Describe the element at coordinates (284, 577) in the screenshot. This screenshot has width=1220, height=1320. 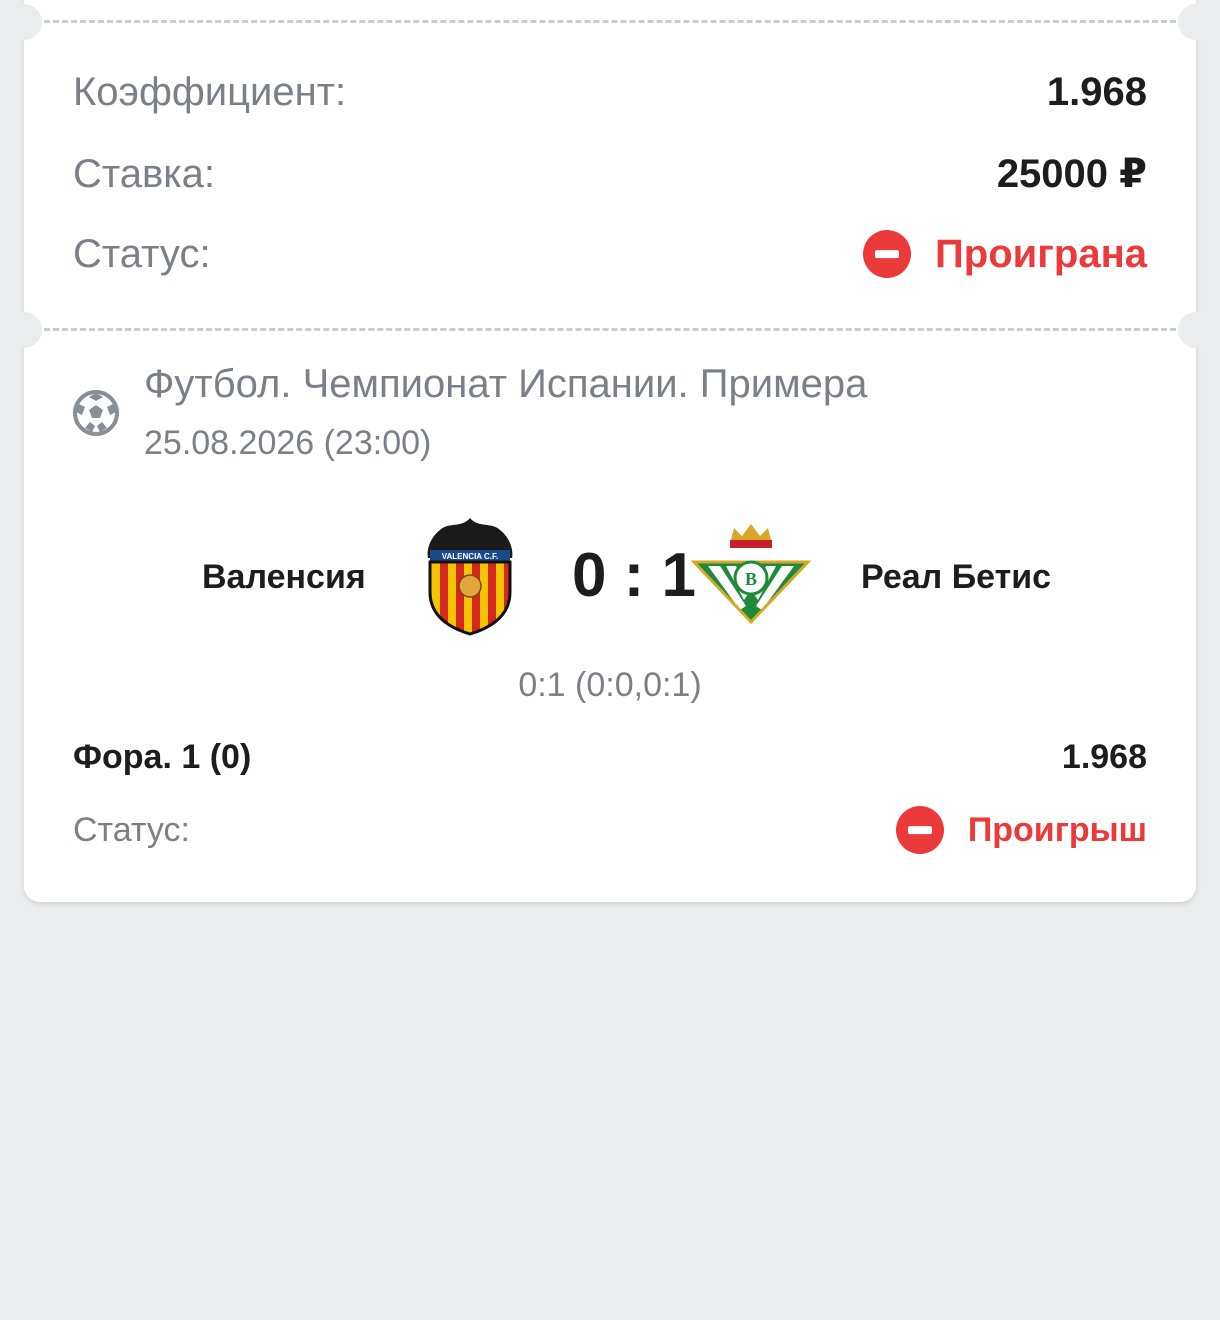
I see `home-team-name: Валенсия` at that location.